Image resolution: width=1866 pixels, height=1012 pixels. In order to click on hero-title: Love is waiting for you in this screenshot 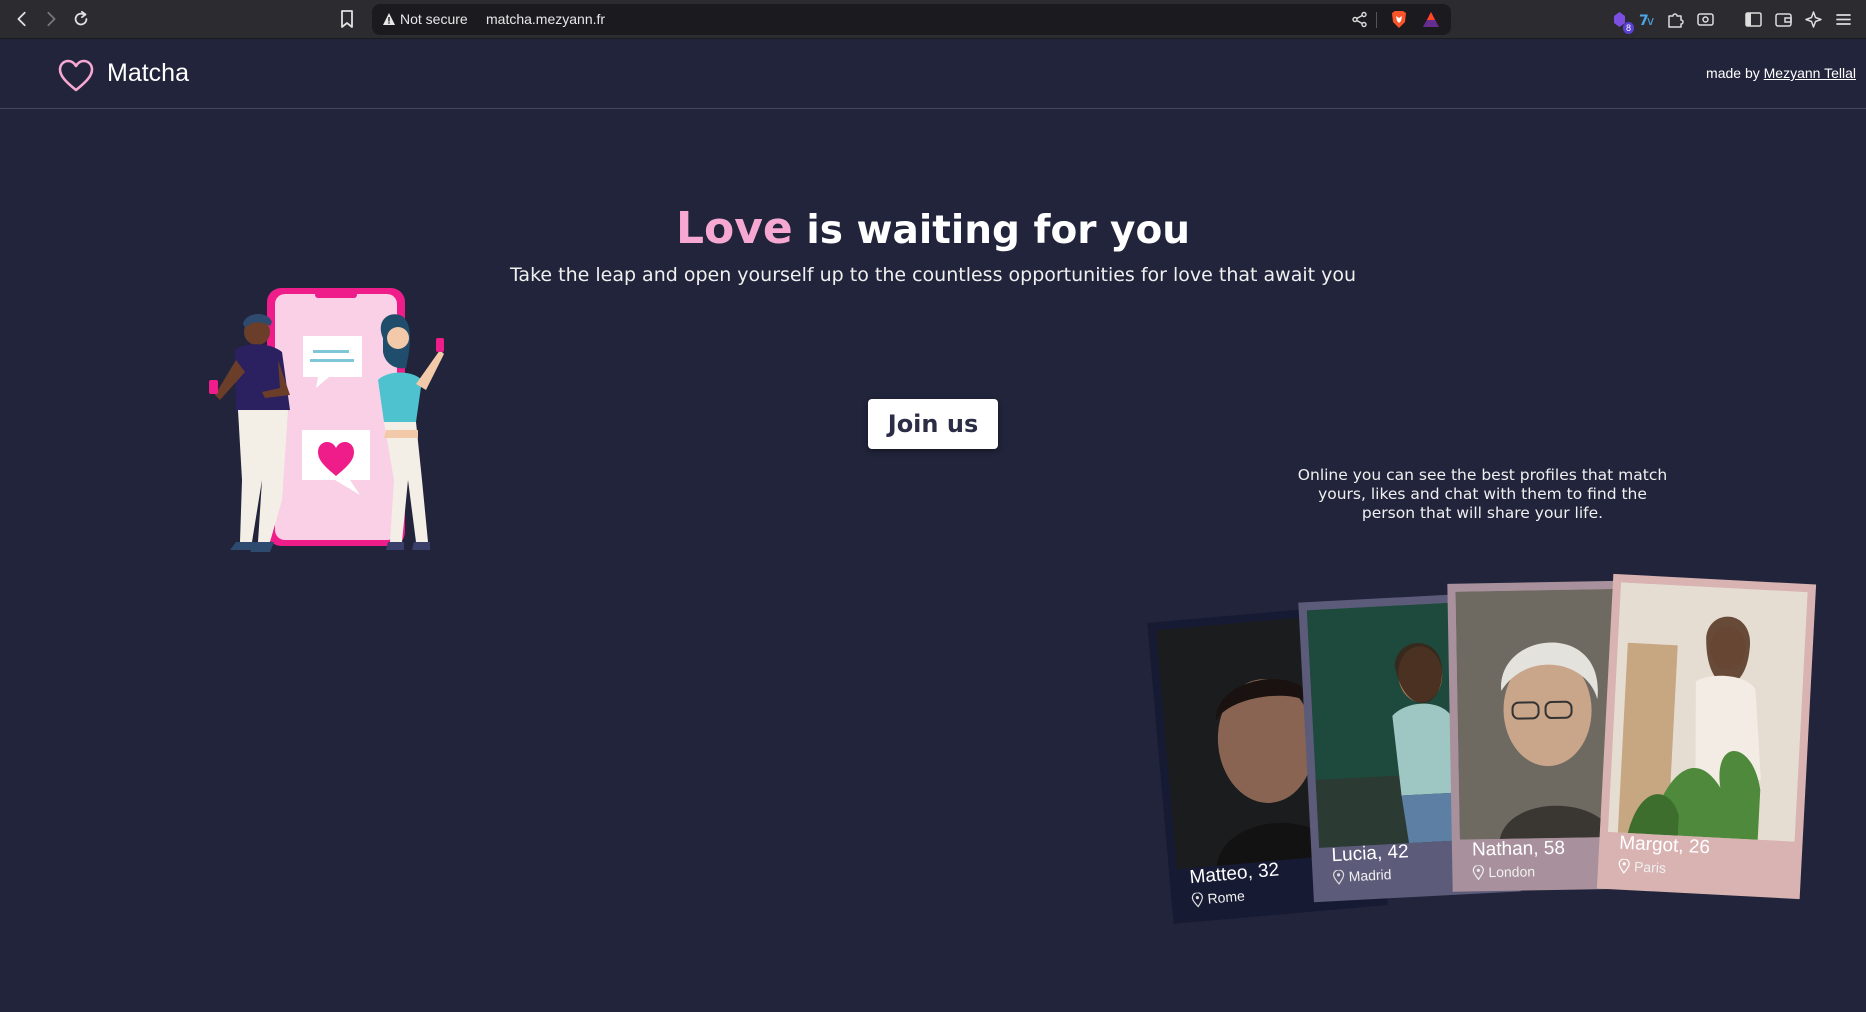, I will do `click(933, 228)`.